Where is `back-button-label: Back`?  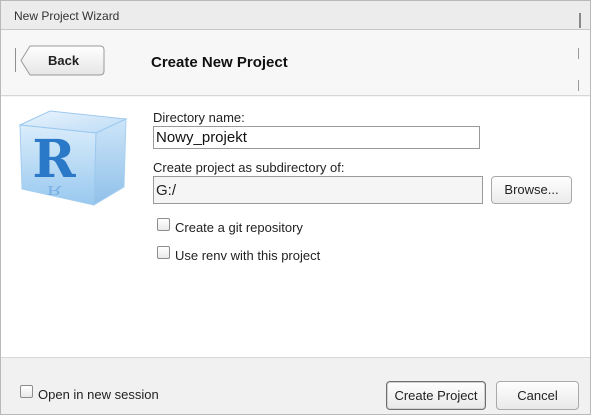
back-button-label: Back is located at coordinates (64, 60).